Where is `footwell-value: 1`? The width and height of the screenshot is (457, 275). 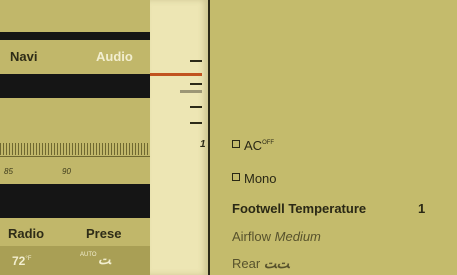
footwell-value: 1 is located at coordinates (422, 208).